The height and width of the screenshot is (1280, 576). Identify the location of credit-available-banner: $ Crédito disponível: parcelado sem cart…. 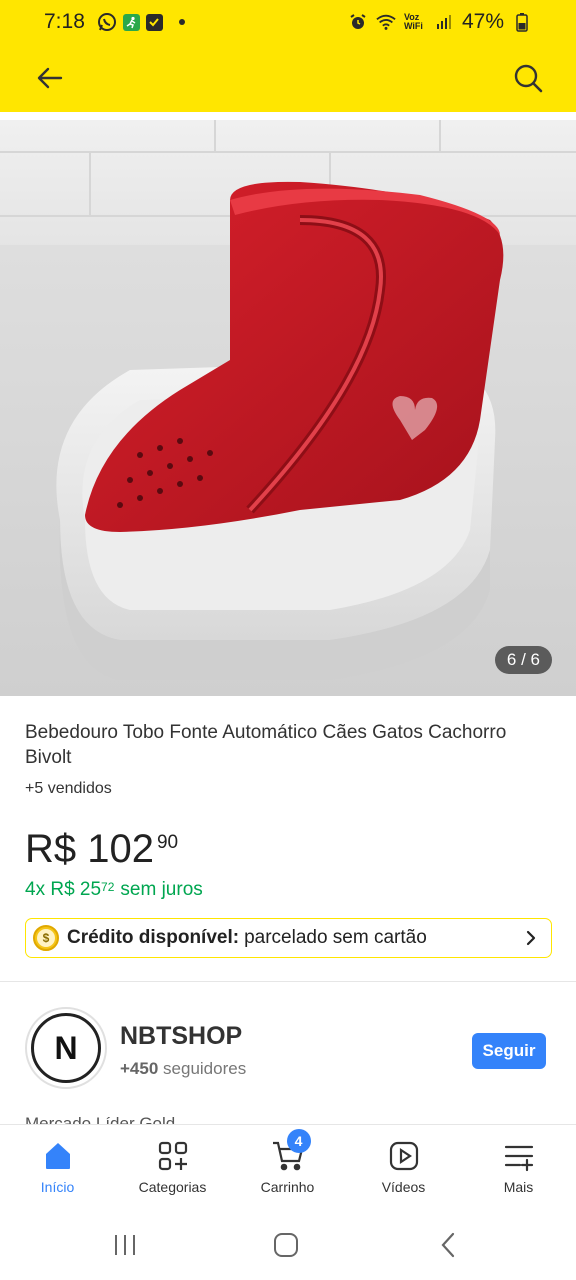
(288, 938).